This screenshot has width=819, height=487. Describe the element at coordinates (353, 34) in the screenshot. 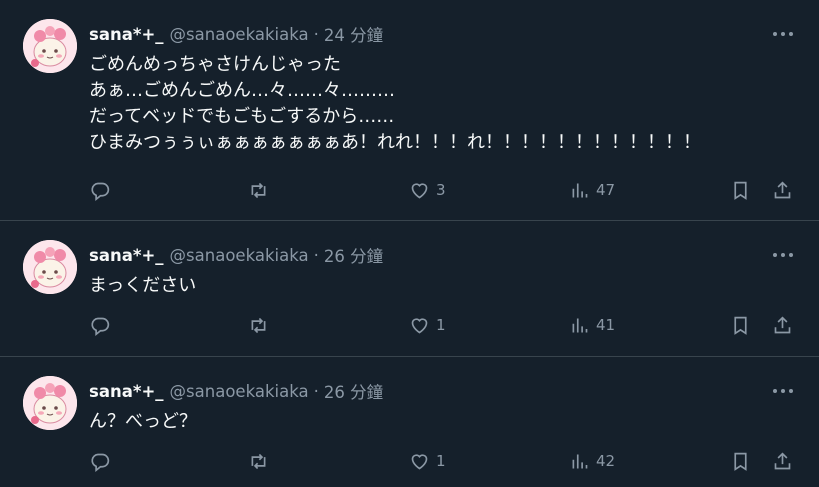

I see `timestamp: 24 分鐘` at that location.